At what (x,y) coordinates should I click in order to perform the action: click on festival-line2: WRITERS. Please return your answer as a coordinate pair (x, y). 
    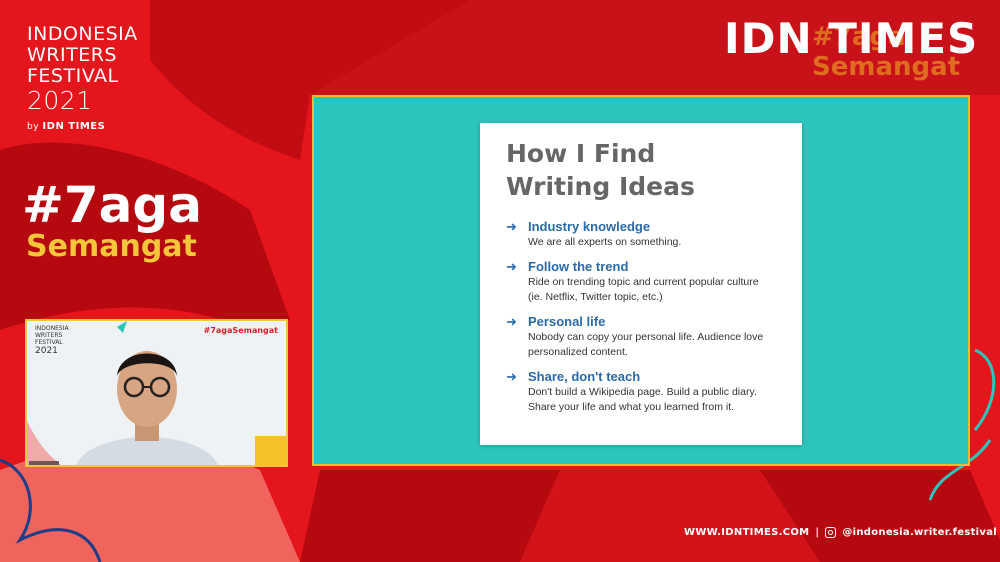
    Looking at the image, I should click on (72, 55).